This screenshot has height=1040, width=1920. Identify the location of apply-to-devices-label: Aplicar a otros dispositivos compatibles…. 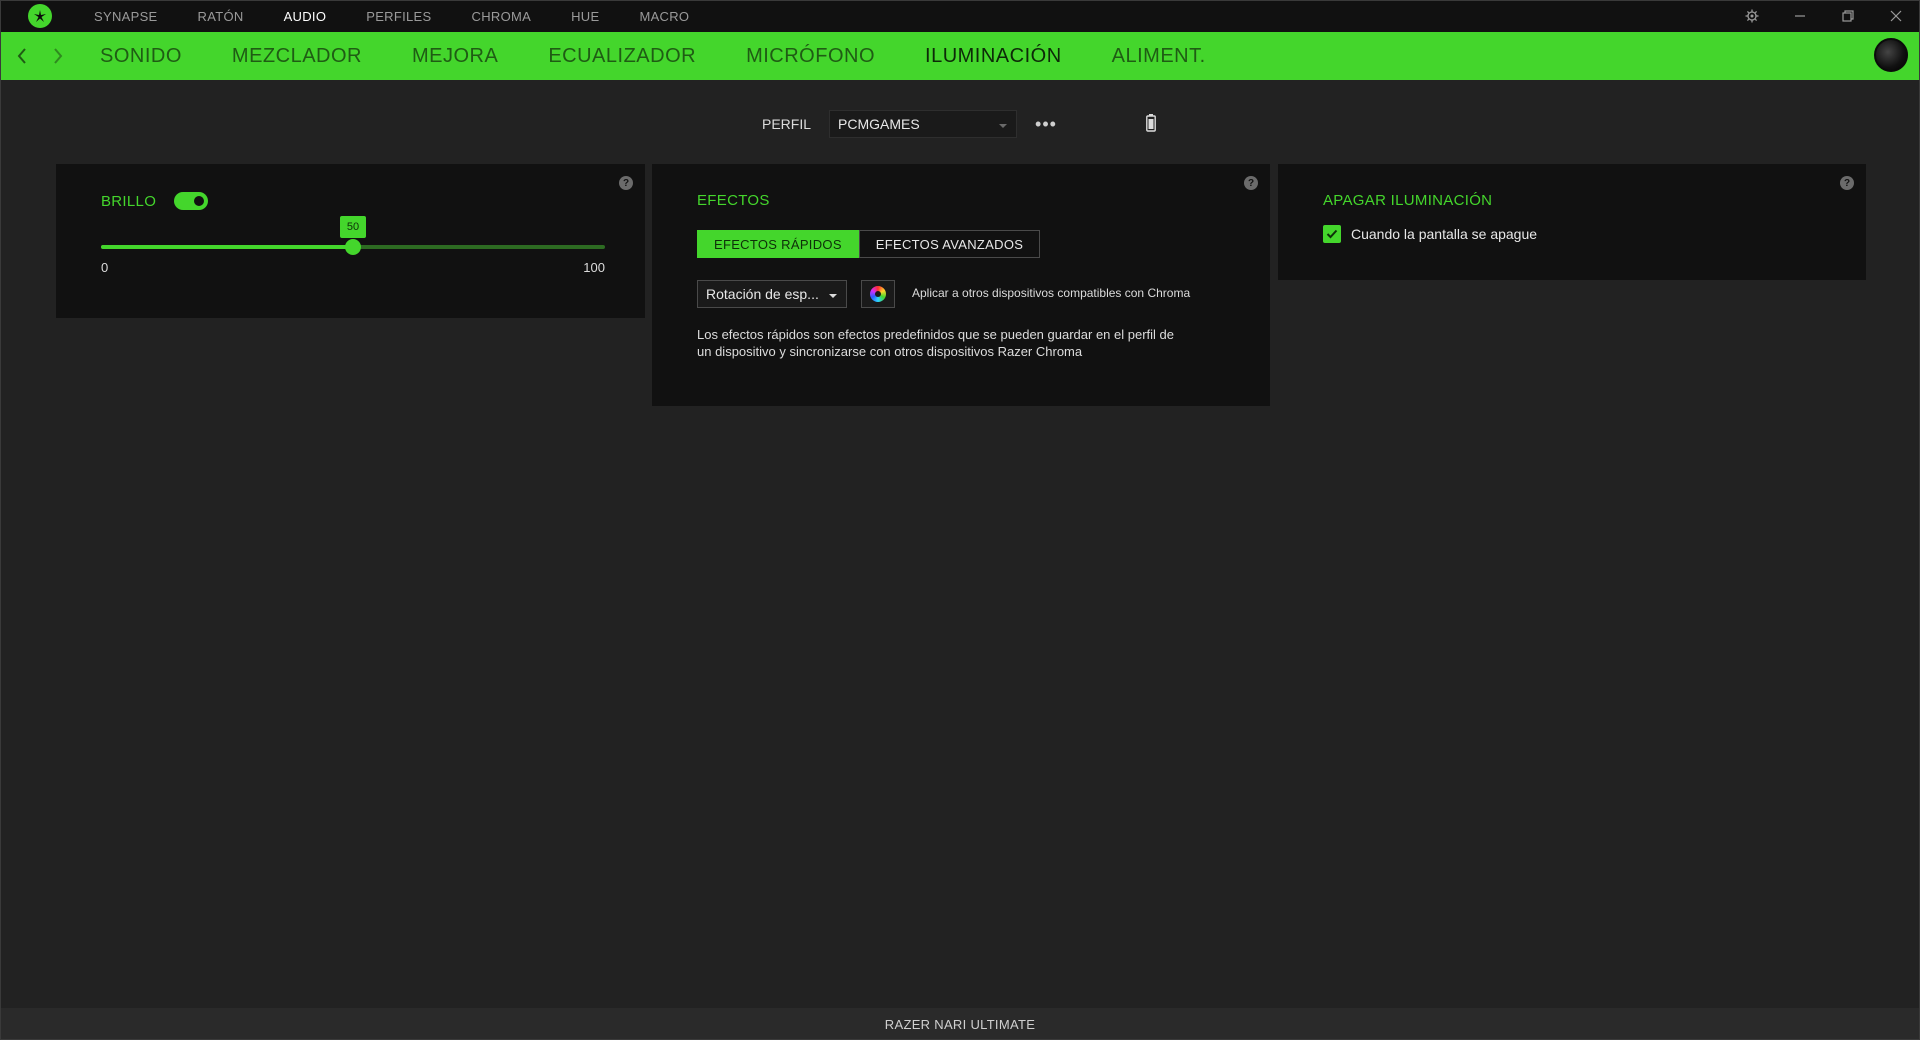
(1051, 293).